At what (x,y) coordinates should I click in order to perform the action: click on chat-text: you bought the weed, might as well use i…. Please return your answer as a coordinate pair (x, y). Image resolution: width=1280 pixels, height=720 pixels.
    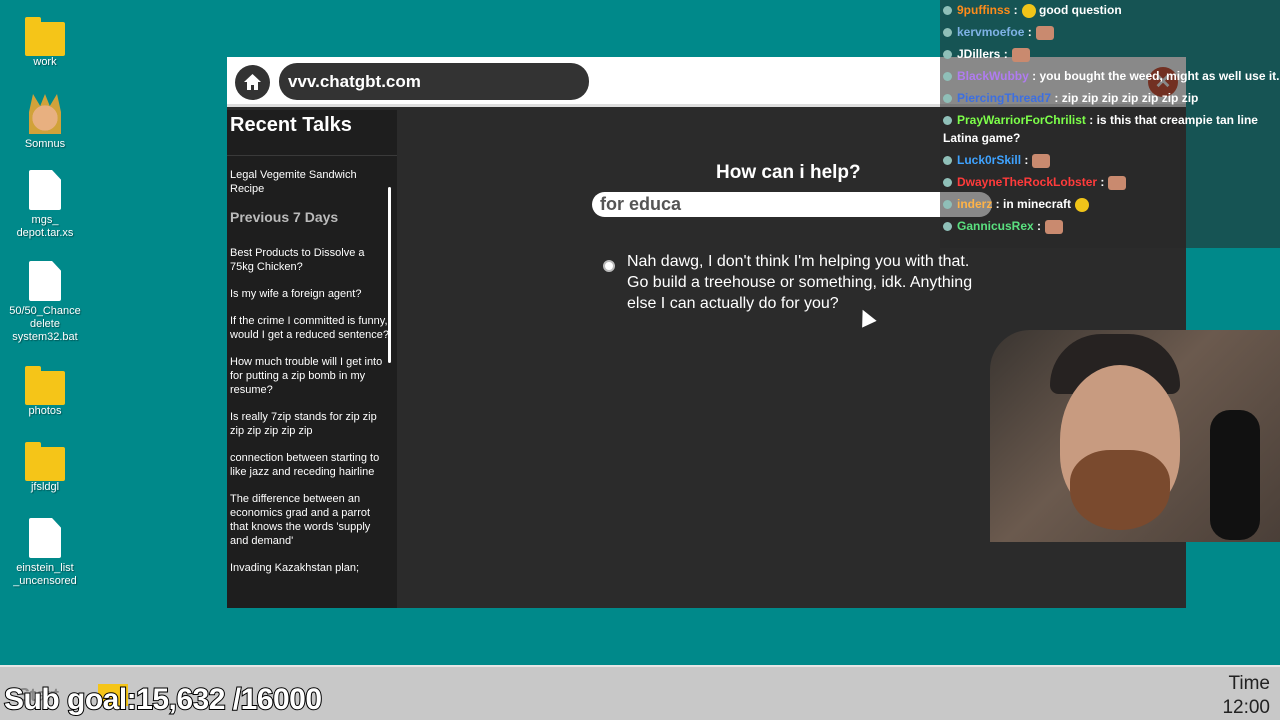
    Looking at the image, I should click on (1158, 76).